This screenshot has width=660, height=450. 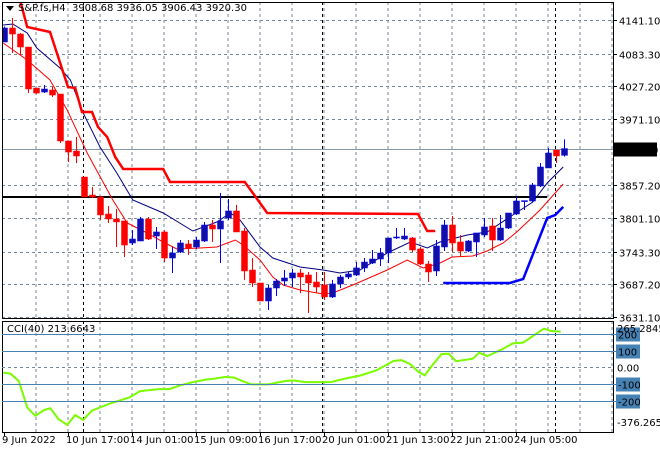 I want to click on cci-title: CCI(40) 213.6643, so click(x=51, y=329).